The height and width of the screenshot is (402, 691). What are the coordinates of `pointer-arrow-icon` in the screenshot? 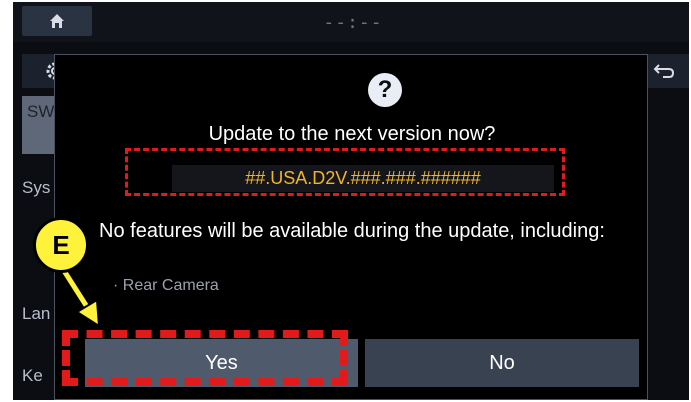 It's located at (78, 296).